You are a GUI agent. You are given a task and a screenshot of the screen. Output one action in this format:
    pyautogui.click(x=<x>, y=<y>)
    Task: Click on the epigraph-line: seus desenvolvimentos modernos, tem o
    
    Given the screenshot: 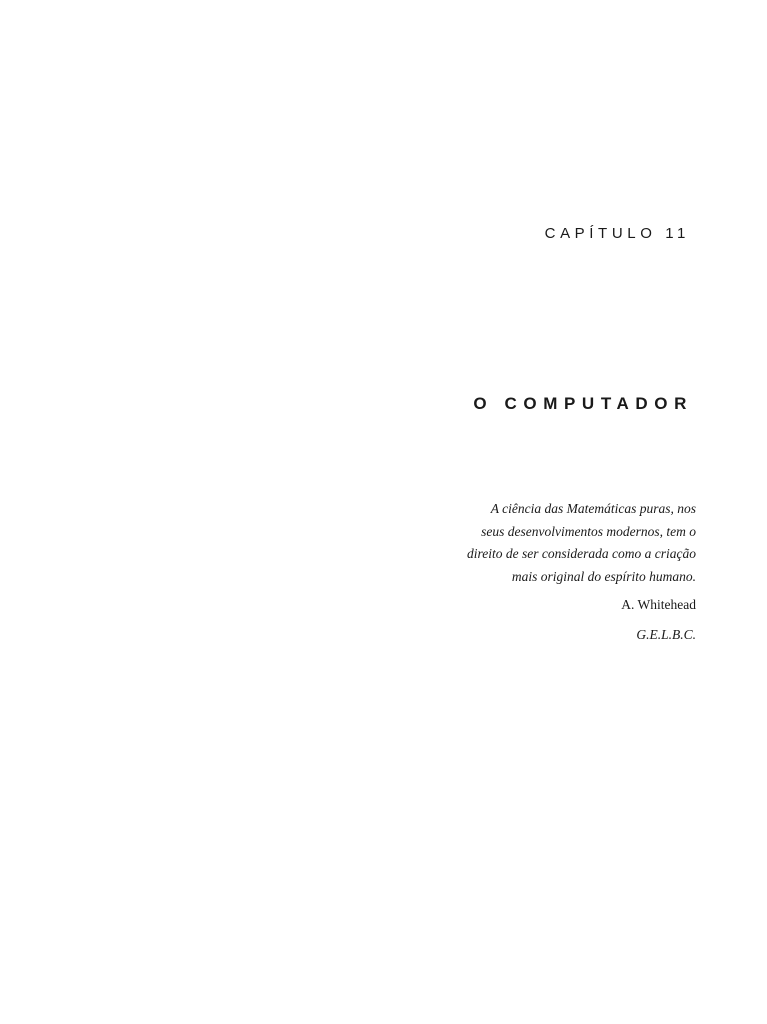 What is the action you would take?
    pyautogui.click(x=588, y=531)
    